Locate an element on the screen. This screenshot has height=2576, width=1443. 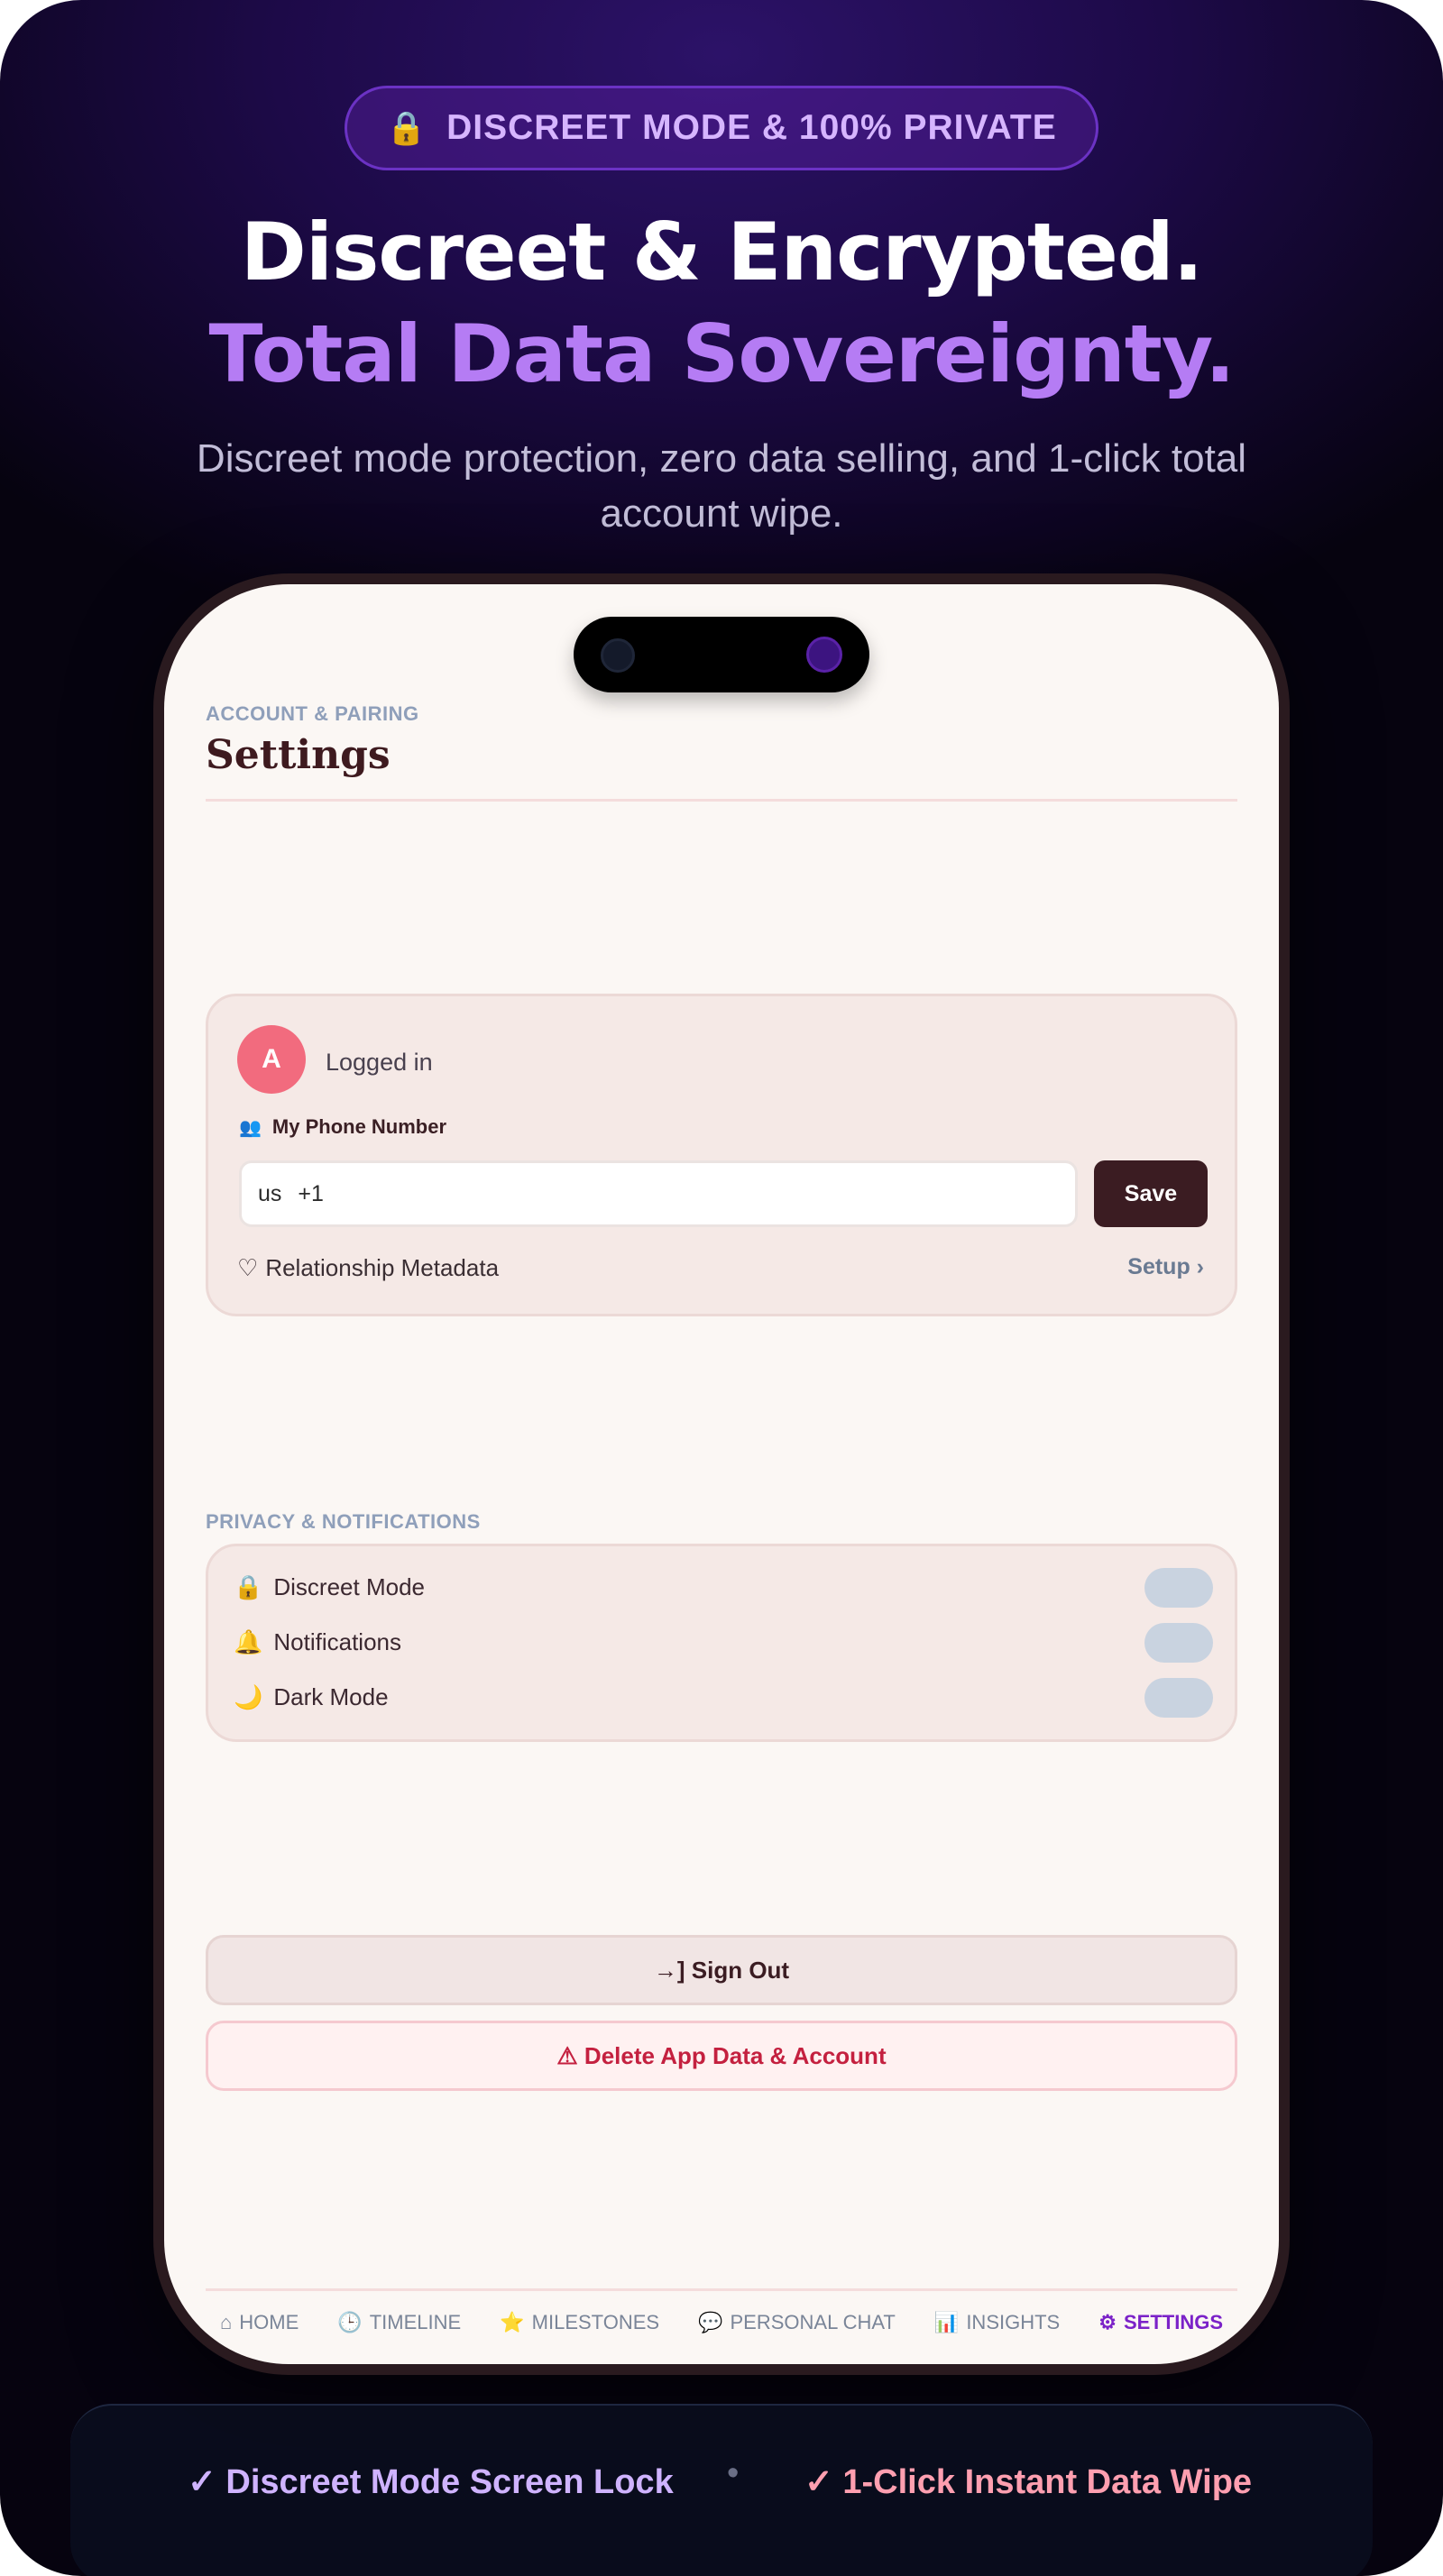
country-code: us is located at coordinates (269, 1194).